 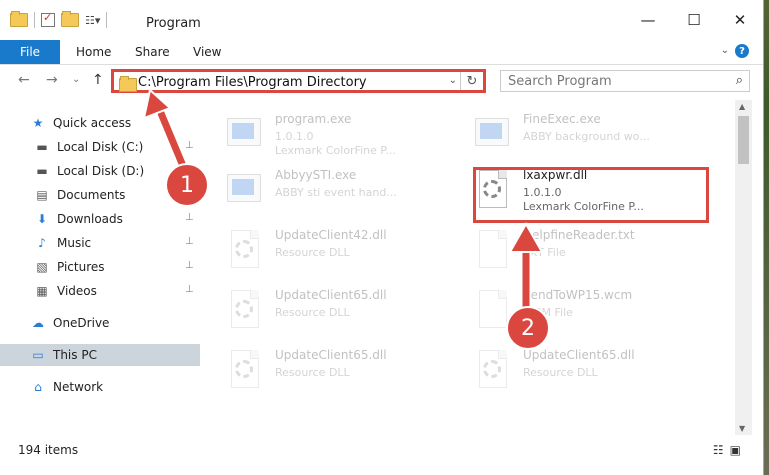 I want to click on sidebar-item-label: Local Disk (C:), so click(x=100, y=147).